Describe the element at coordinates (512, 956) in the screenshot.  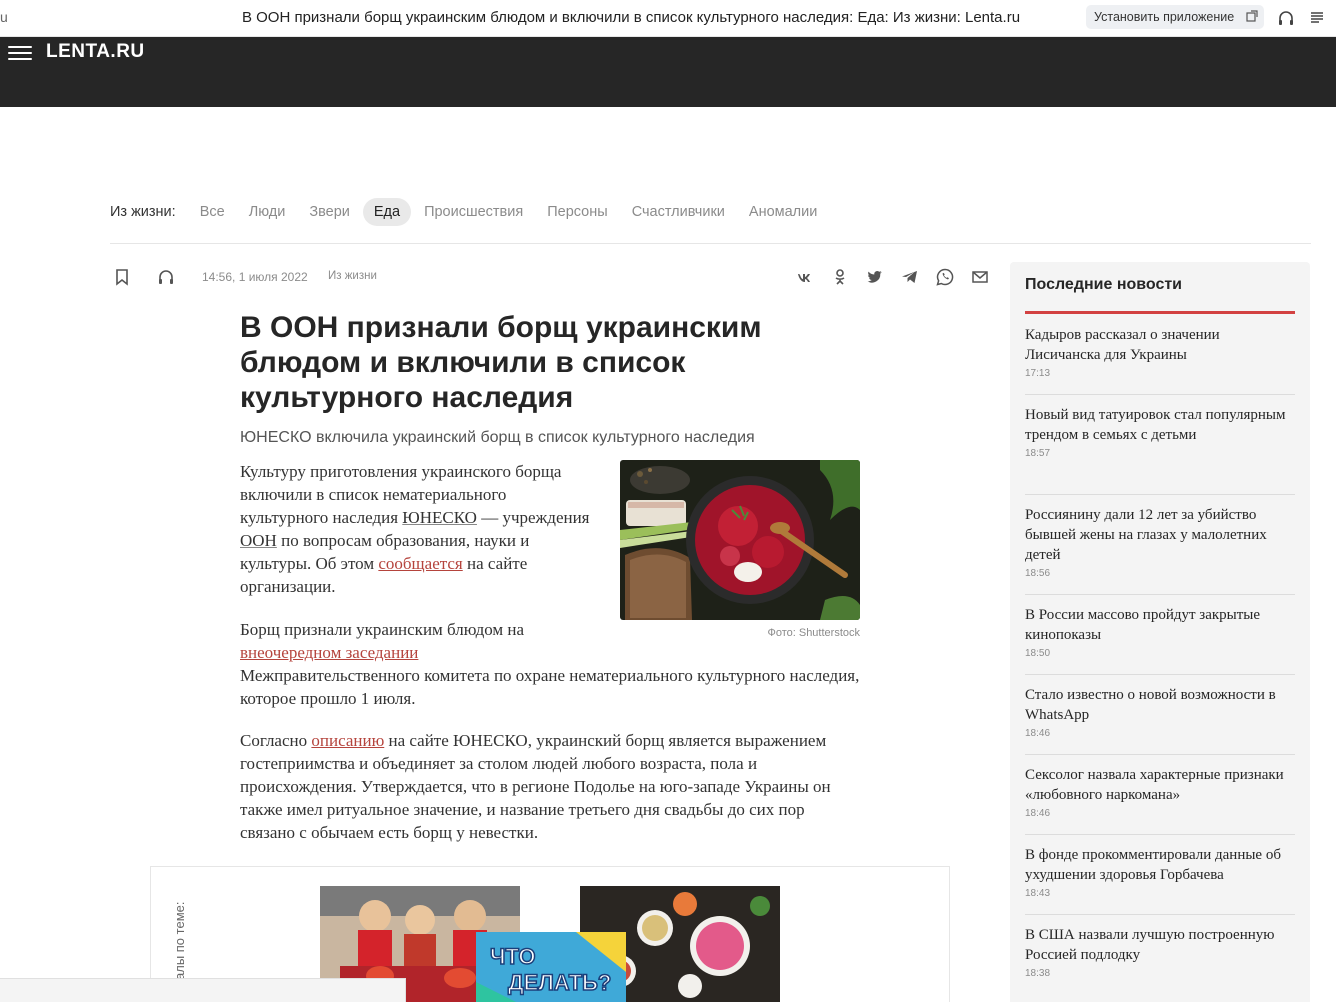
I see `badge-line-1: ЧТО` at that location.